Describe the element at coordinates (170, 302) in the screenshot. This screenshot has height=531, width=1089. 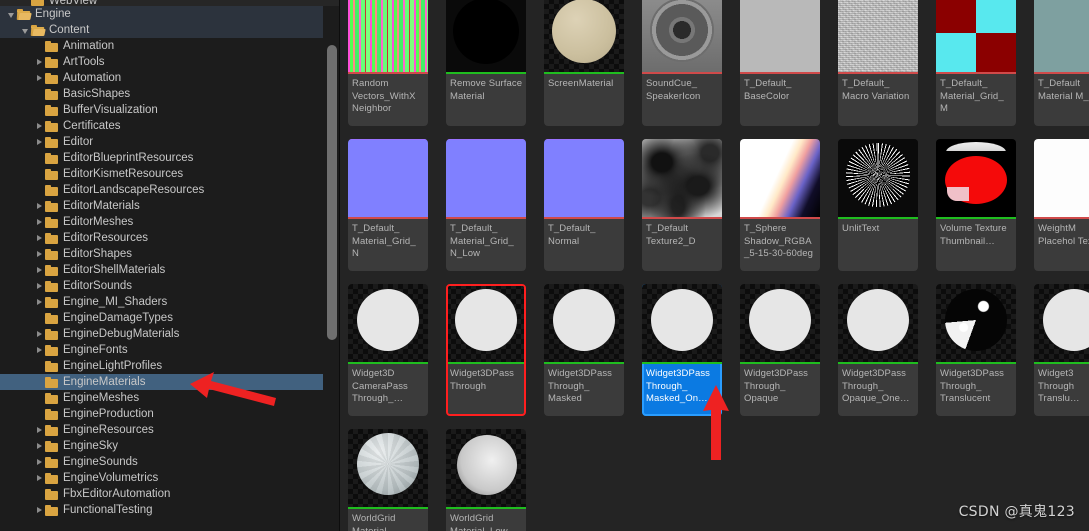
I see `tree-item-engine_mi_shaders: Engine_MI_Shaders` at that location.